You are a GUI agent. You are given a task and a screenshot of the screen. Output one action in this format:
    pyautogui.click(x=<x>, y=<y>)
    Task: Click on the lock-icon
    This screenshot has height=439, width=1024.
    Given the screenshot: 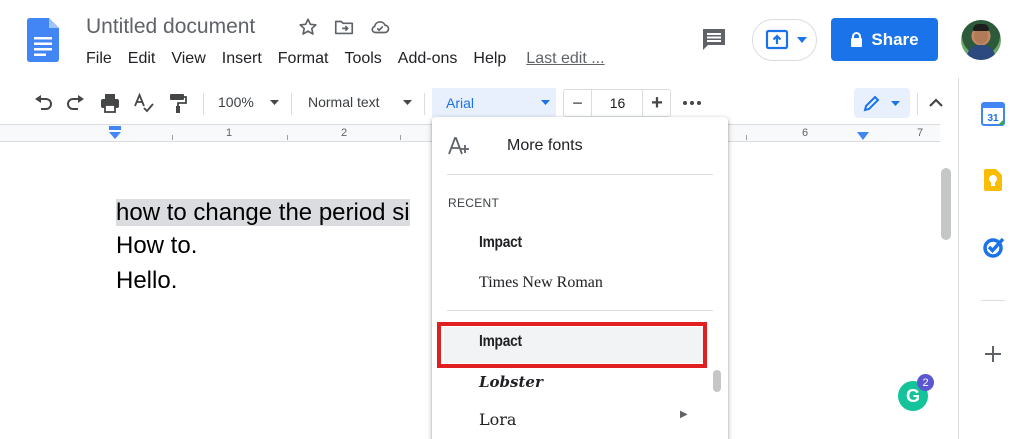 What is the action you would take?
    pyautogui.click(x=857, y=39)
    